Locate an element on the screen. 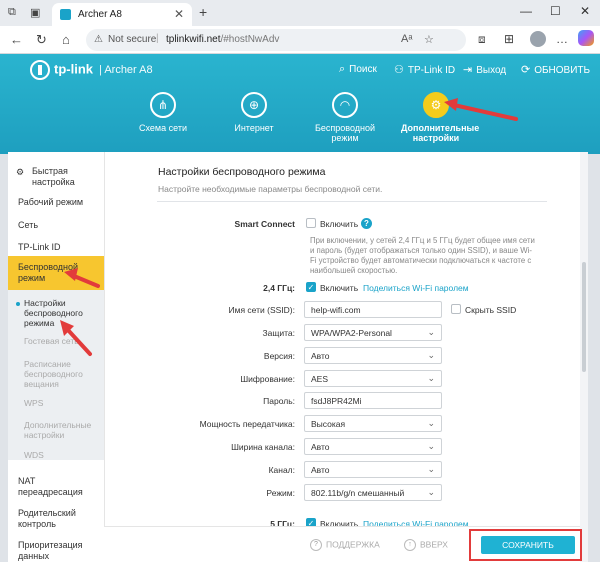 The image size is (600, 562). top-button: ↑ ВВЕРХ is located at coordinates (426, 545).